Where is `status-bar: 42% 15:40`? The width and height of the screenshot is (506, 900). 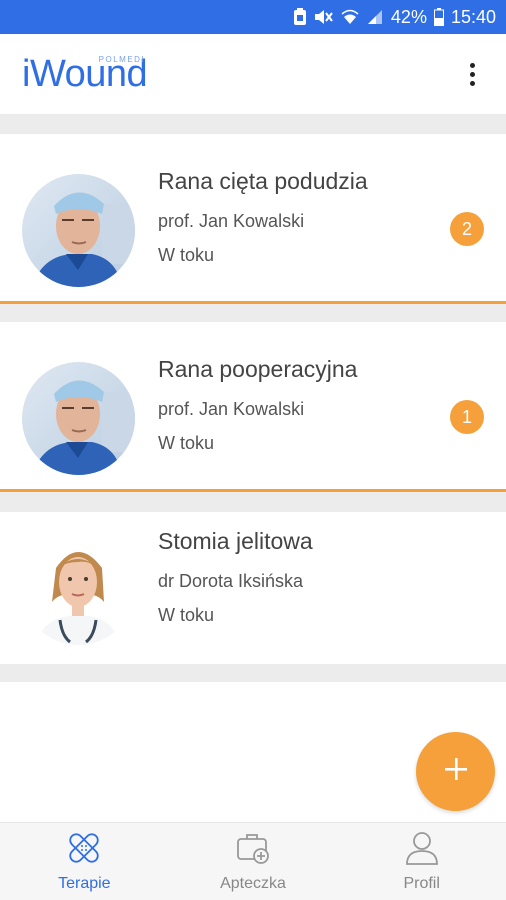
status-bar: 42% 15:40 is located at coordinates (253, 17).